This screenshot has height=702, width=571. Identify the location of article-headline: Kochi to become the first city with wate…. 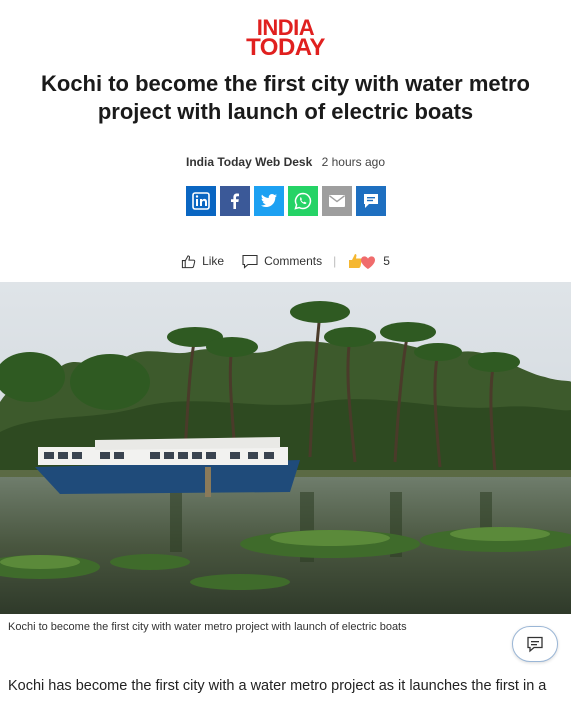
(285, 97).